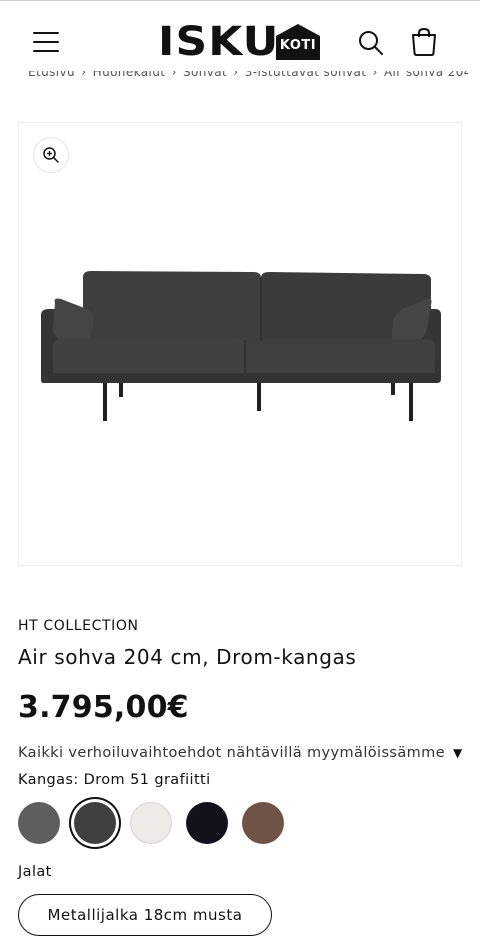  I want to click on logo-koti-text: KOTI, so click(298, 45).